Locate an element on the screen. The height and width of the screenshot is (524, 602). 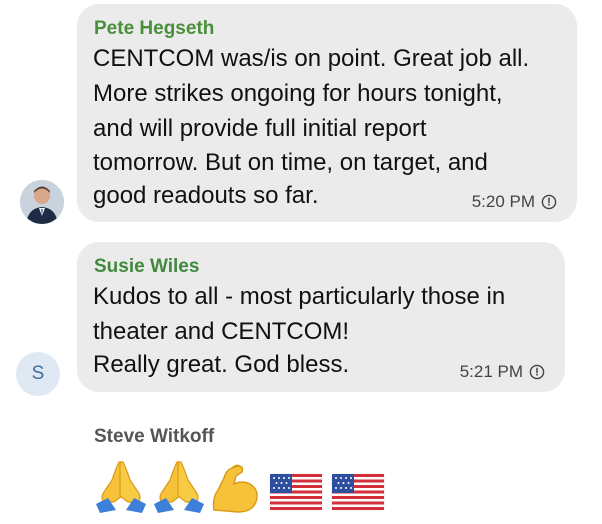
message-text-line: More strikes ongoing for hours tonight, is located at coordinates (298, 93).